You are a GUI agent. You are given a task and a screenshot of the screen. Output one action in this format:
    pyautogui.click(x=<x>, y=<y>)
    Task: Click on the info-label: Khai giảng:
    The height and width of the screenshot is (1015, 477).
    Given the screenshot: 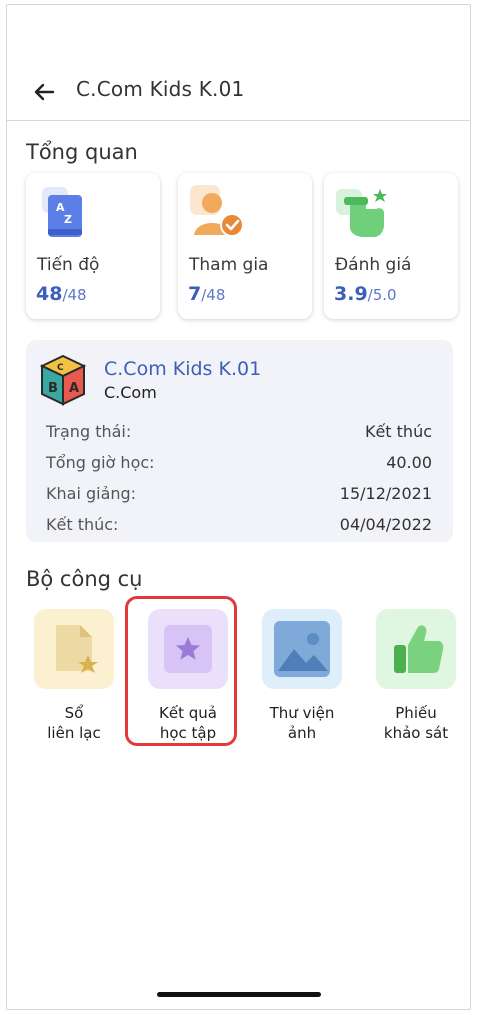 What is the action you would take?
    pyautogui.click(x=91, y=493)
    